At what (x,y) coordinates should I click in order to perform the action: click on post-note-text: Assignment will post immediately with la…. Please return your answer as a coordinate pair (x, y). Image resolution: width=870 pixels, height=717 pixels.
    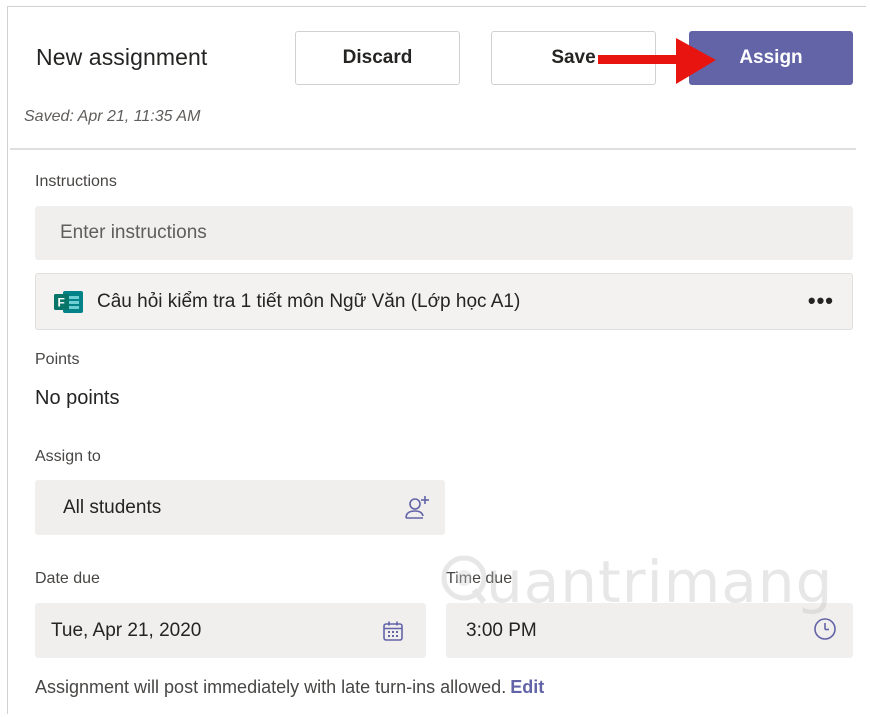
    Looking at the image, I should click on (271, 687).